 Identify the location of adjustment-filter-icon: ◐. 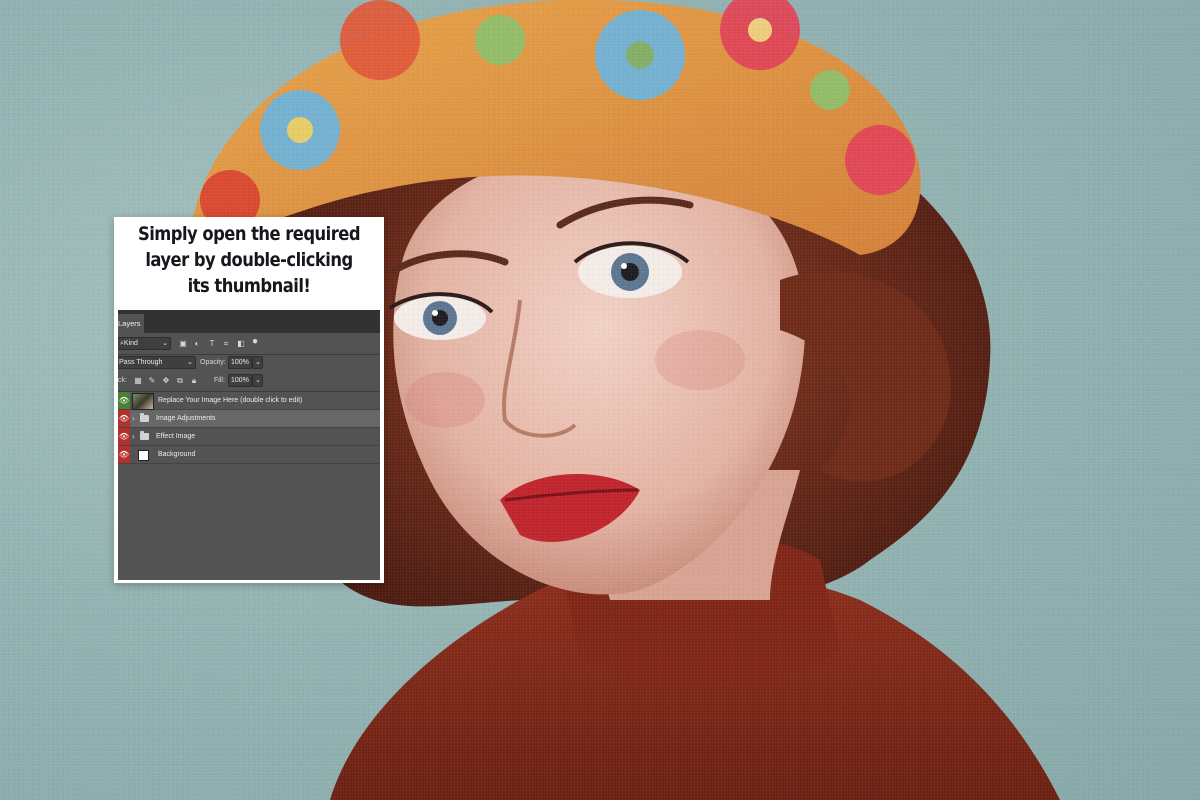
(197, 344).